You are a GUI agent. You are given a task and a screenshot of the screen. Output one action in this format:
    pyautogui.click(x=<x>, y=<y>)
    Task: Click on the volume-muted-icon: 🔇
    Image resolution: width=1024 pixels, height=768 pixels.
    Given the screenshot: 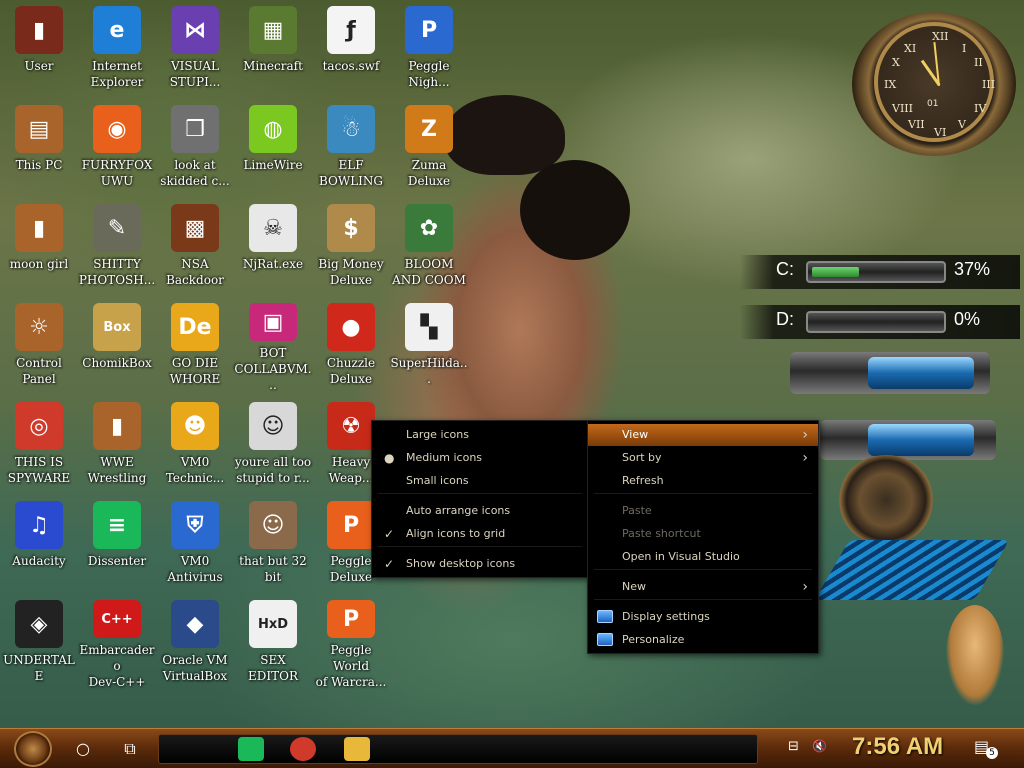 What is the action you would take?
    pyautogui.click(x=819, y=746)
    